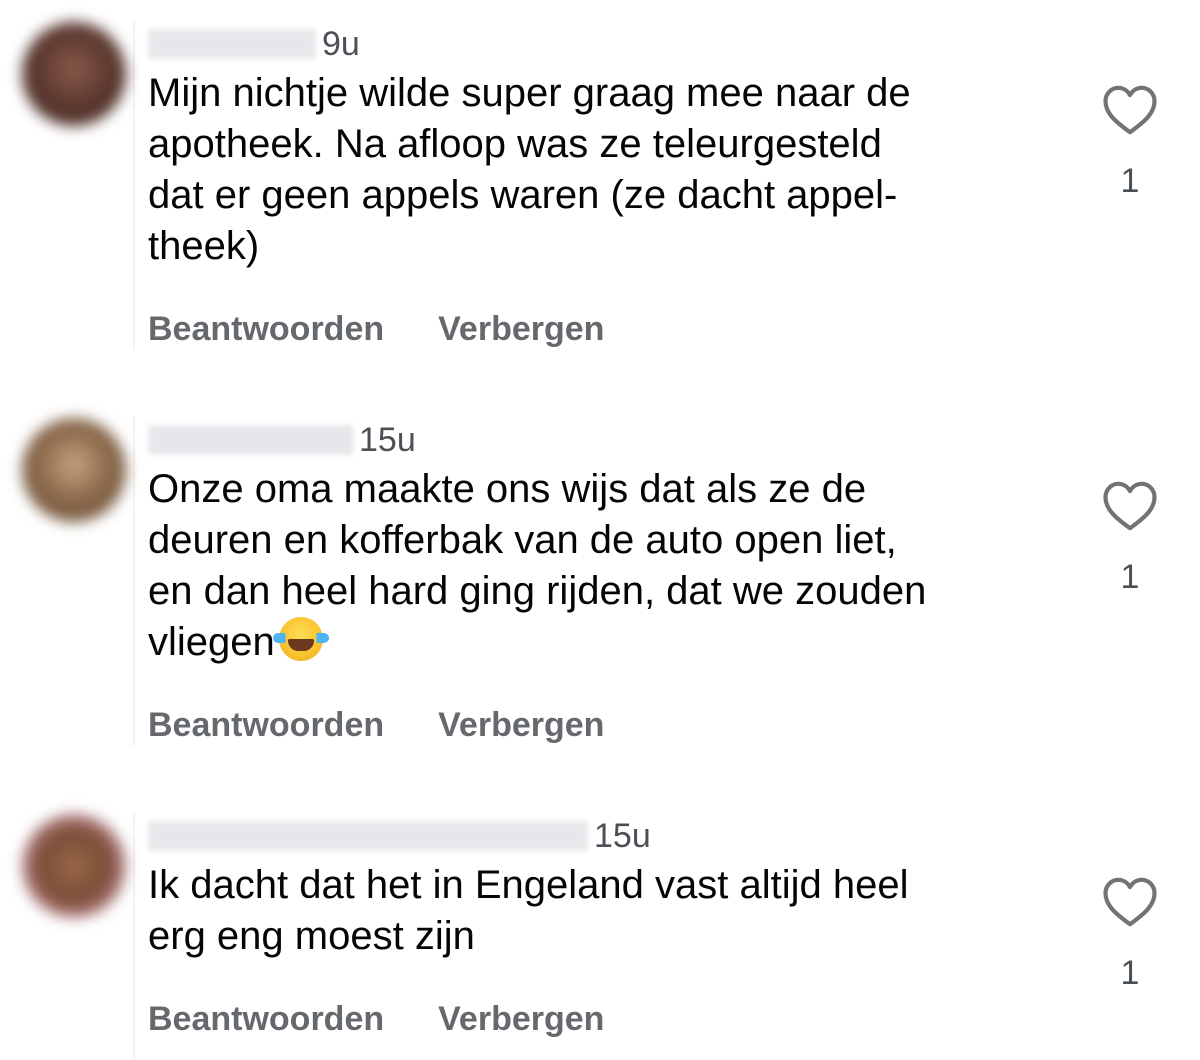 The image size is (1200, 1060). Describe the element at coordinates (300, 639) in the screenshot. I see `laughing-emoji-icon` at that location.